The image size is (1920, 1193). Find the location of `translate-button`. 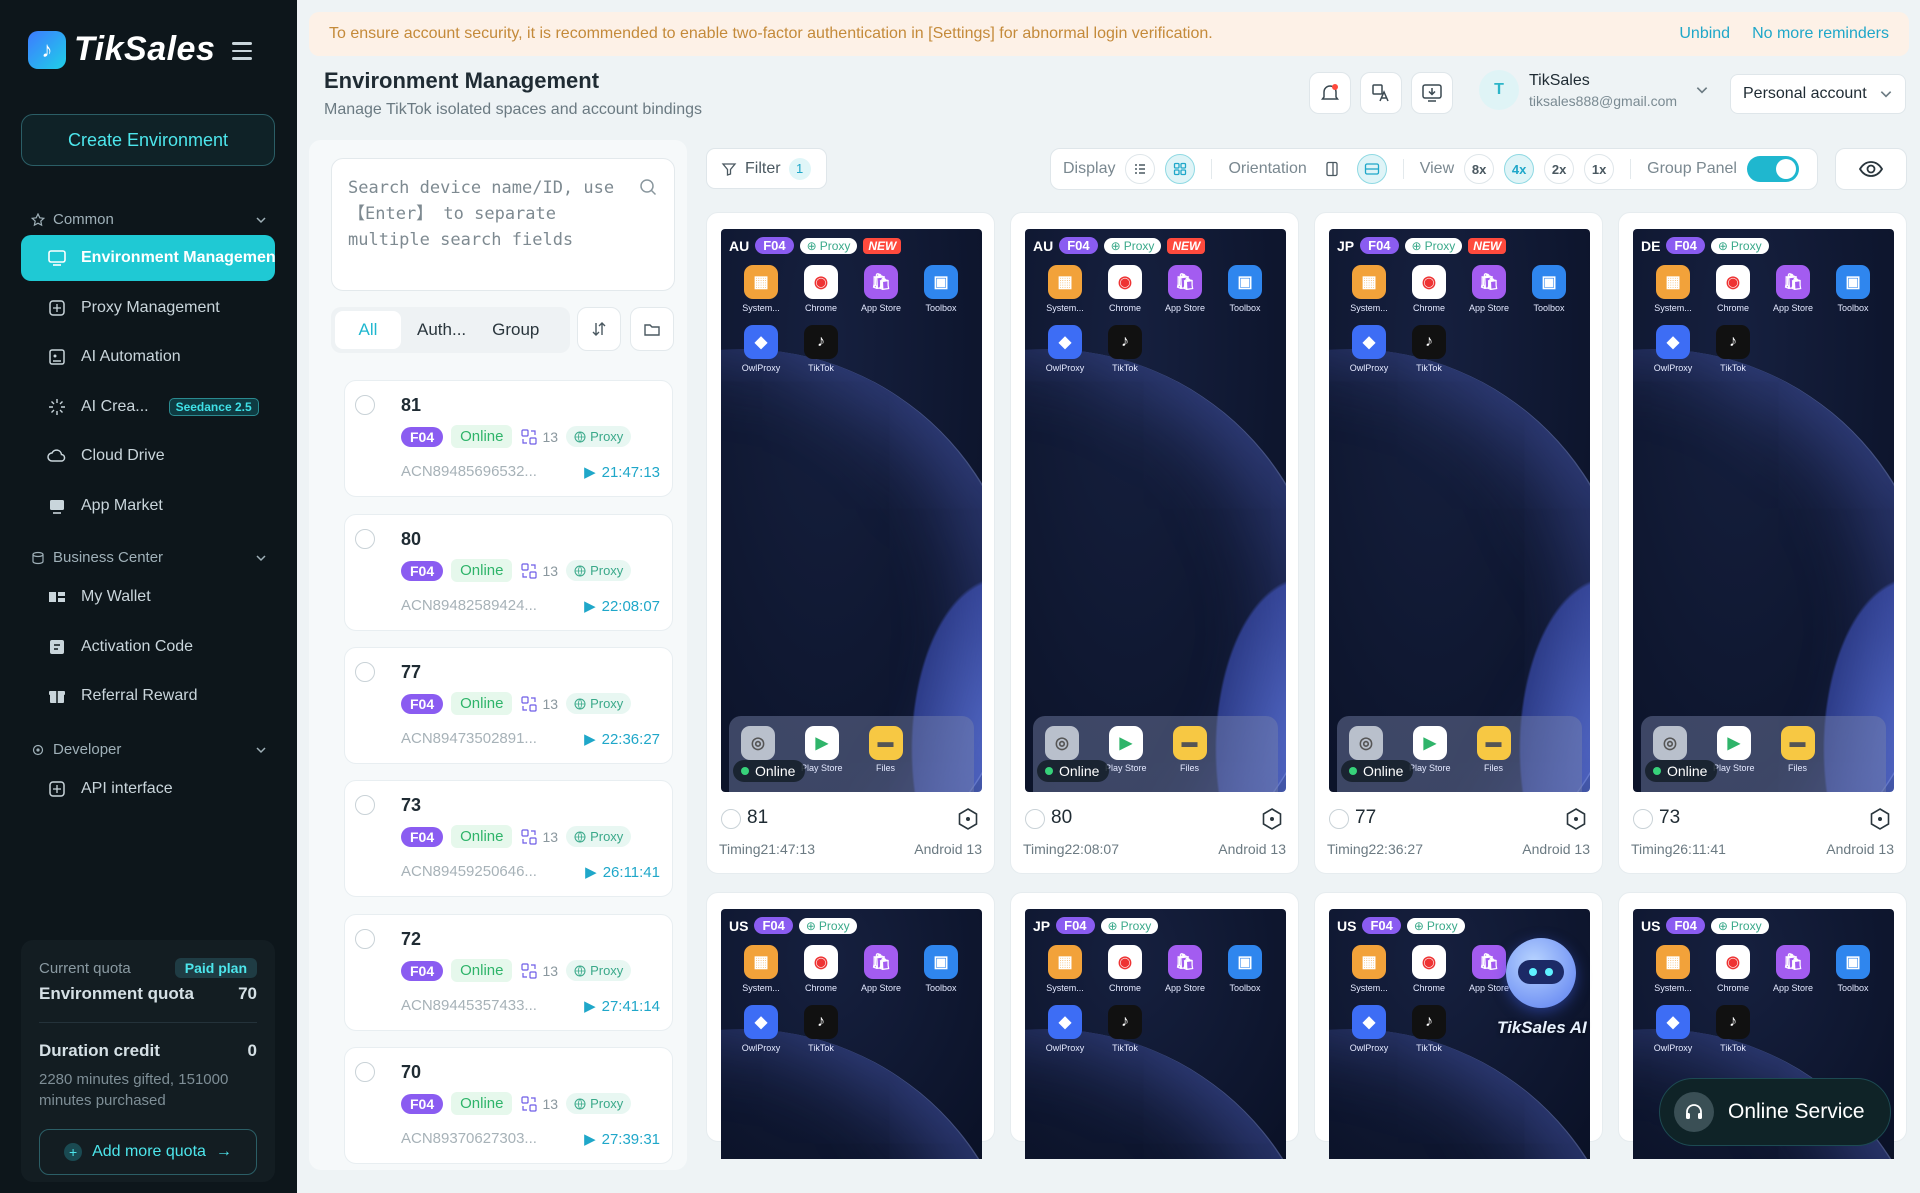

translate-button is located at coordinates (1381, 93).